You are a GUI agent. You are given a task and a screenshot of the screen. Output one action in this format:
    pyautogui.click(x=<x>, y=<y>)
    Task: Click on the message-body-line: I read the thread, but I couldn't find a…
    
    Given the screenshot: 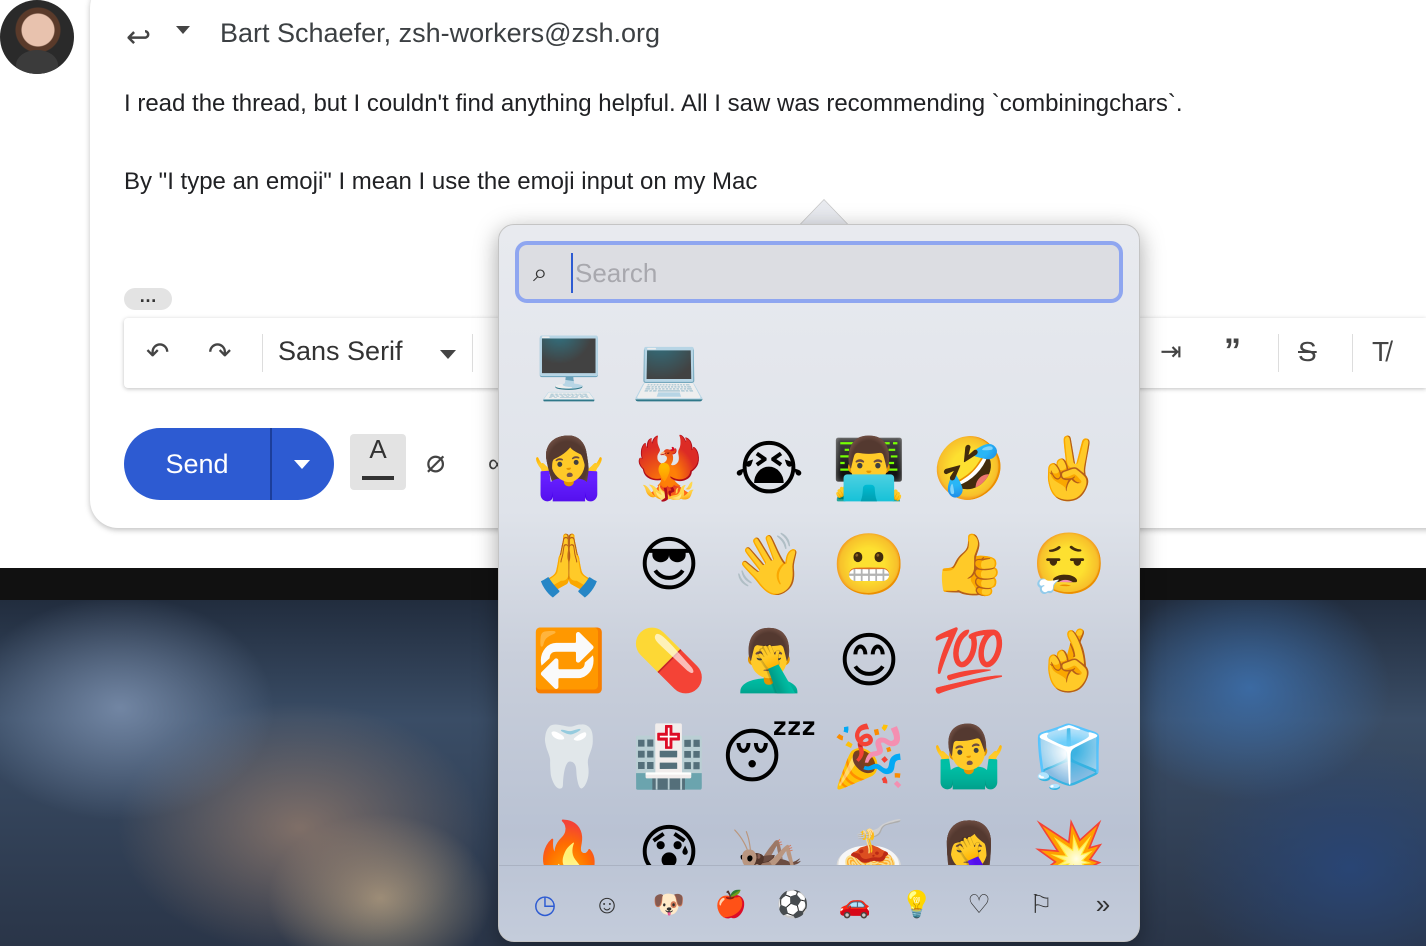 What is the action you would take?
    pyautogui.click(x=653, y=104)
    